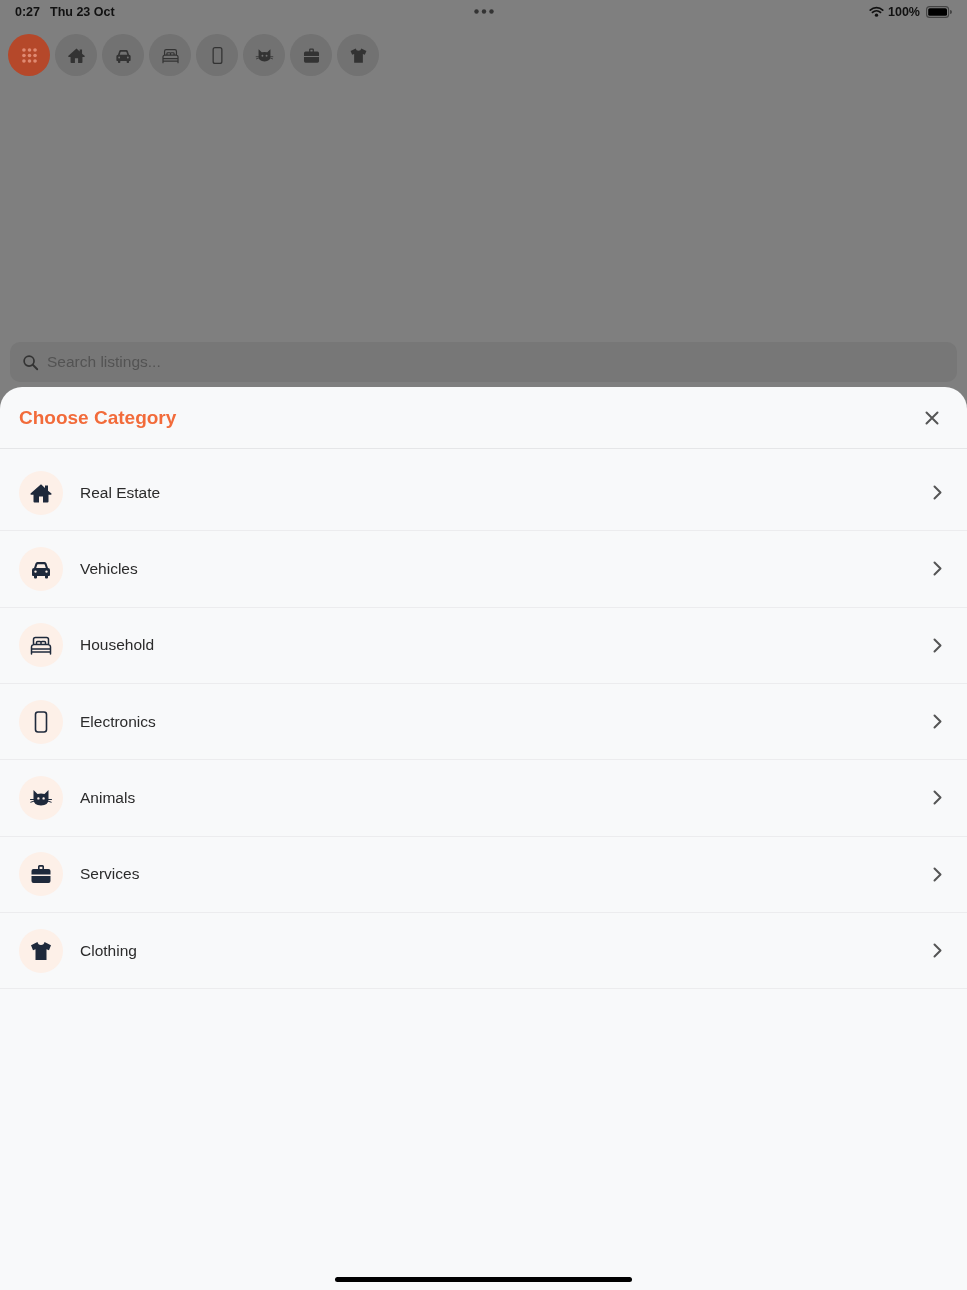 Image resolution: width=967 pixels, height=1290 pixels. I want to click on bed-icon, so click(41, 645).